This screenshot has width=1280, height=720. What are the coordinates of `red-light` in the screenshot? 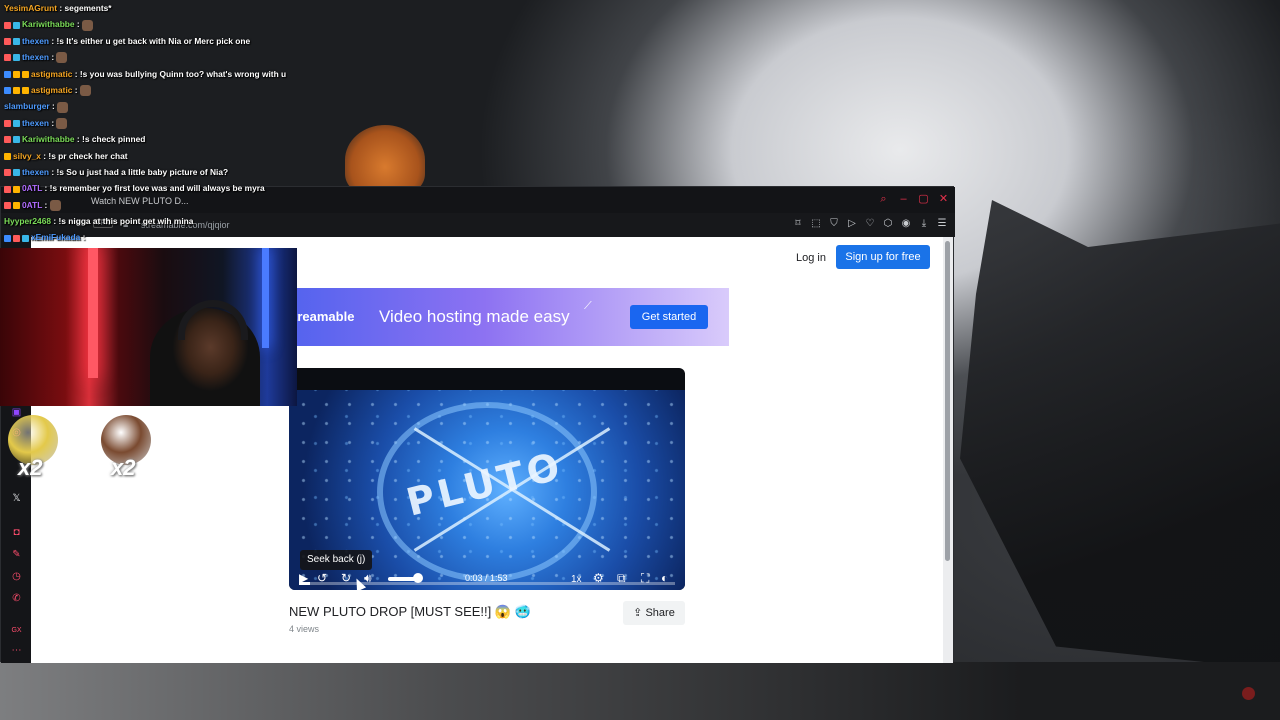 It's located at (93, 313).